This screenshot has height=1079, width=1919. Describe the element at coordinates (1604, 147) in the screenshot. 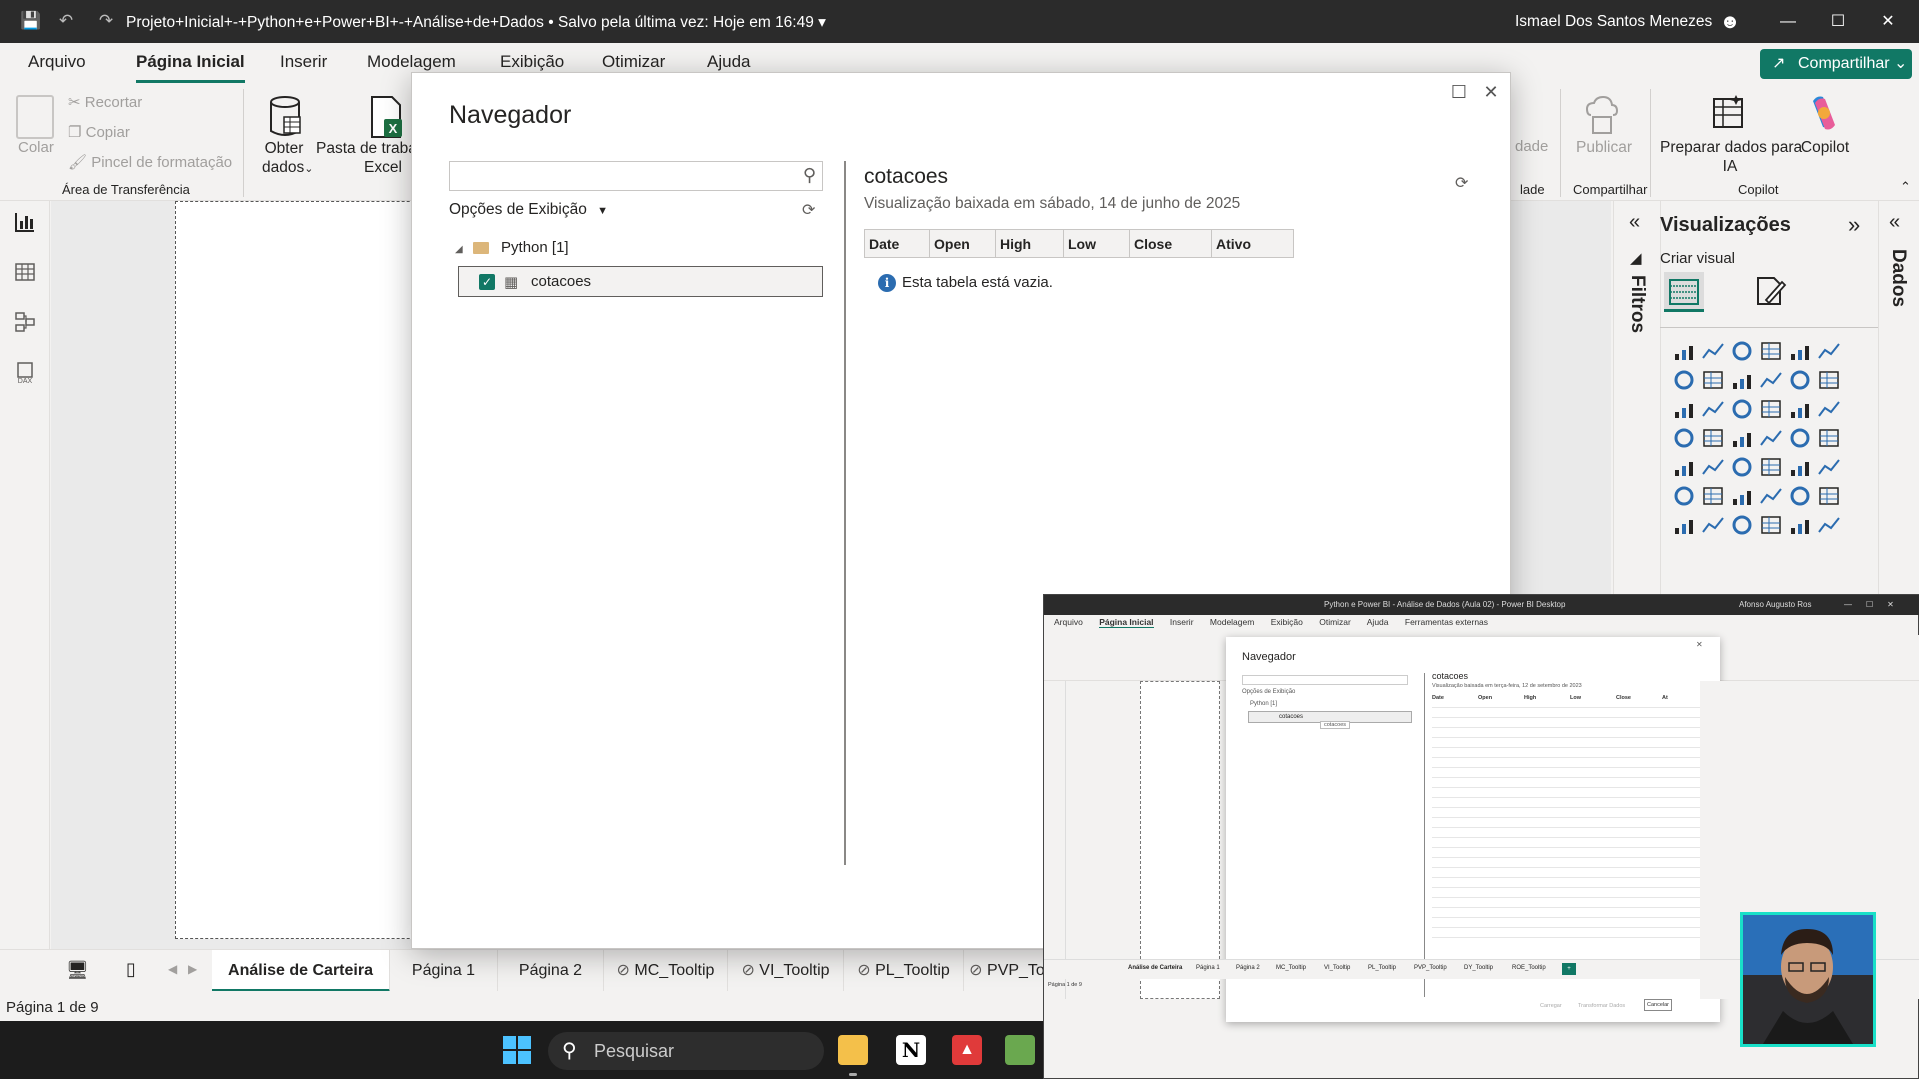

I see `publish-button: Publicar` at that location.